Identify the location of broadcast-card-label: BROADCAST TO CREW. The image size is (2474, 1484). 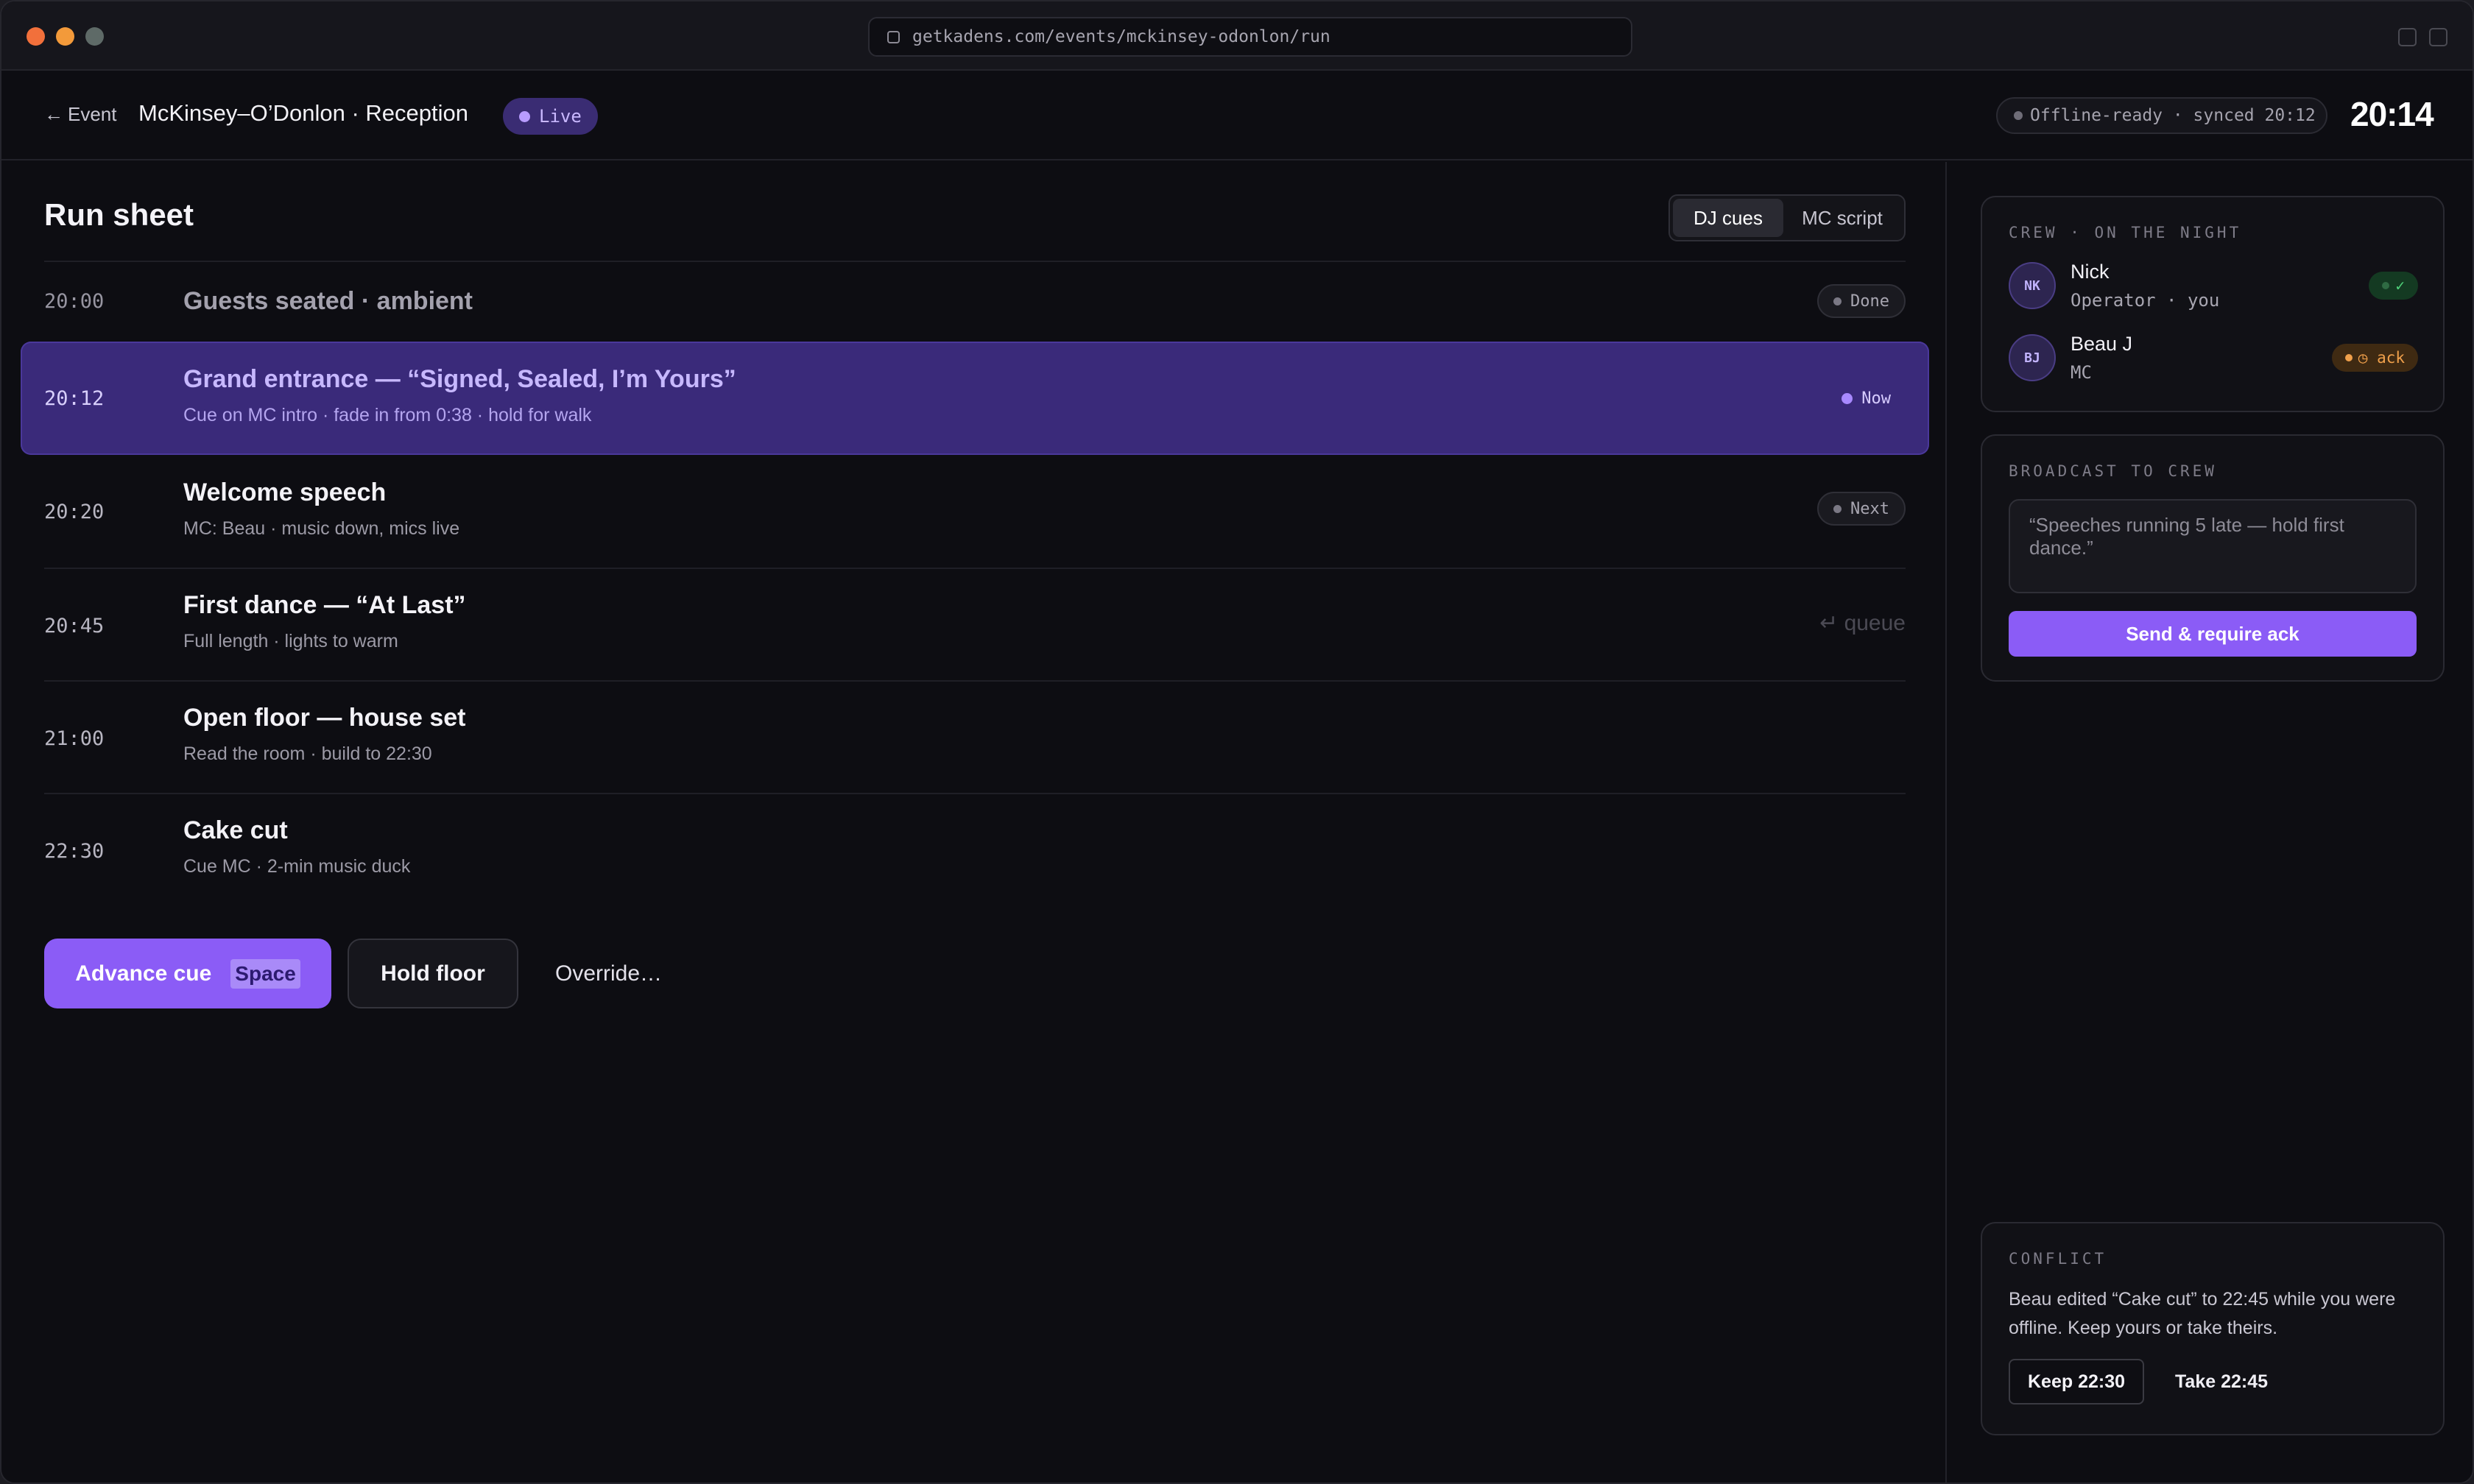
(2113, 471).